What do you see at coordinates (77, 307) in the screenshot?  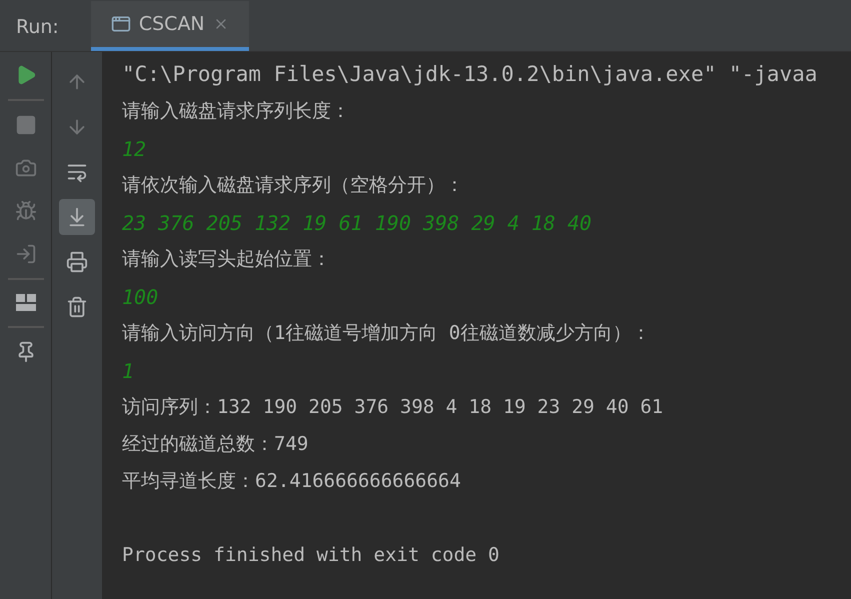 I see `trash-icon` at bounding box center [77, 307].